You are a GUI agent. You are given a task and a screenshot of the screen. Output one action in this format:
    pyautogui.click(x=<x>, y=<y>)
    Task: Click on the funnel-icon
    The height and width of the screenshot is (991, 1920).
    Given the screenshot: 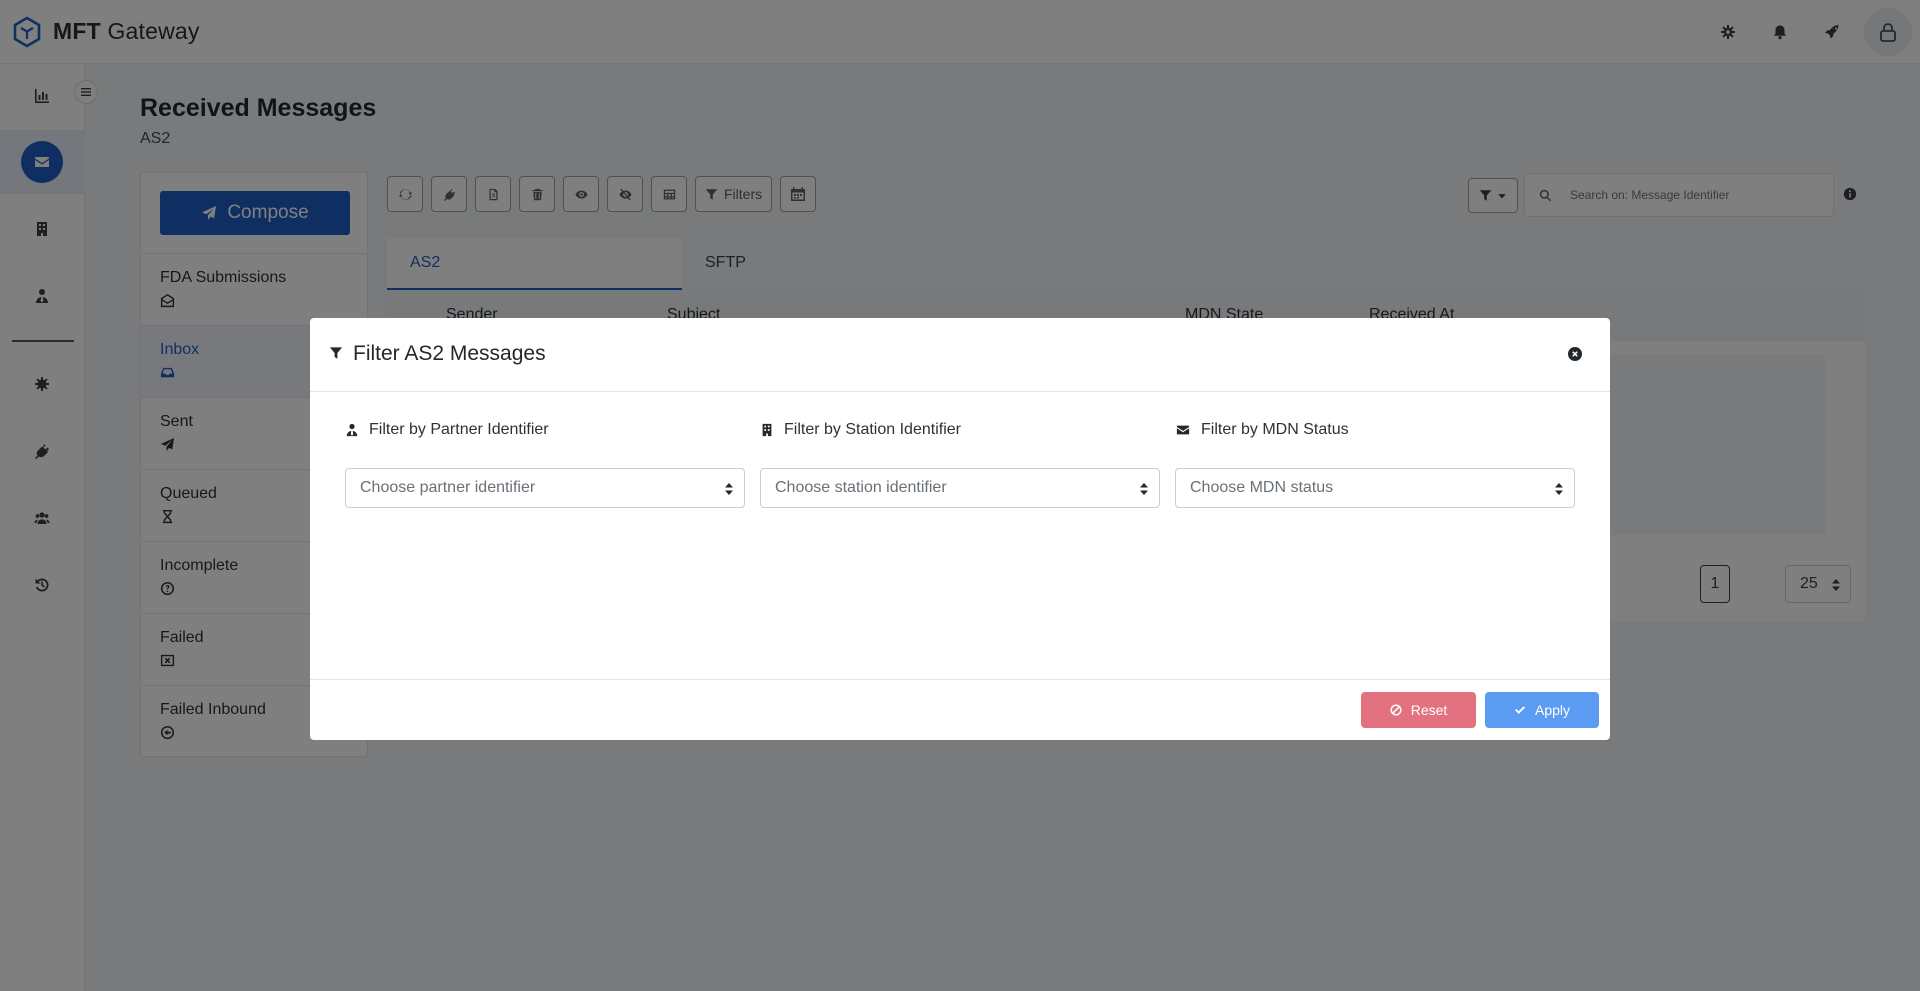 What is the action you would take?
    pyautogui.click(x=336, y=353)
    